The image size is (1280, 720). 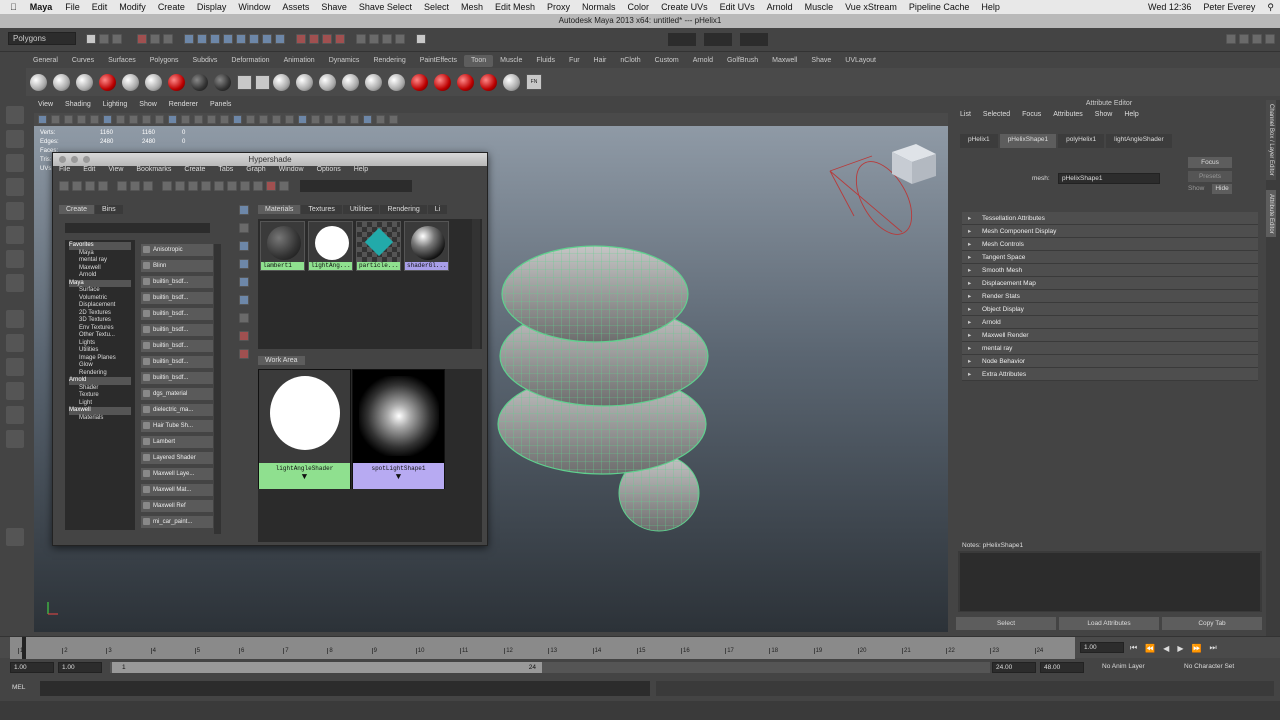 What do you see at coordinates (217, 389) in the screenshot?
I see `node-list-scrollbar` at bounding box center [217, 389].